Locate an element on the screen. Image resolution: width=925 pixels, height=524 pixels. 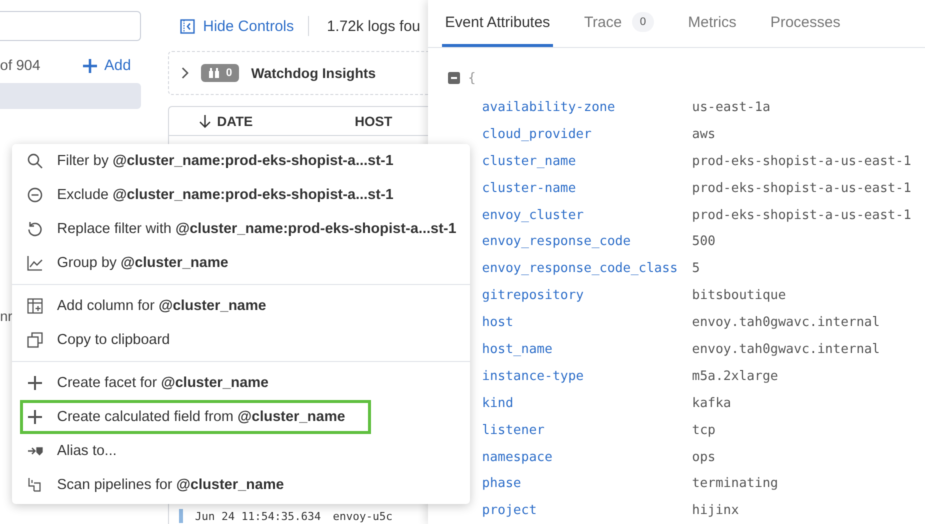
add-button: Add is located at coordinates (106, 65).